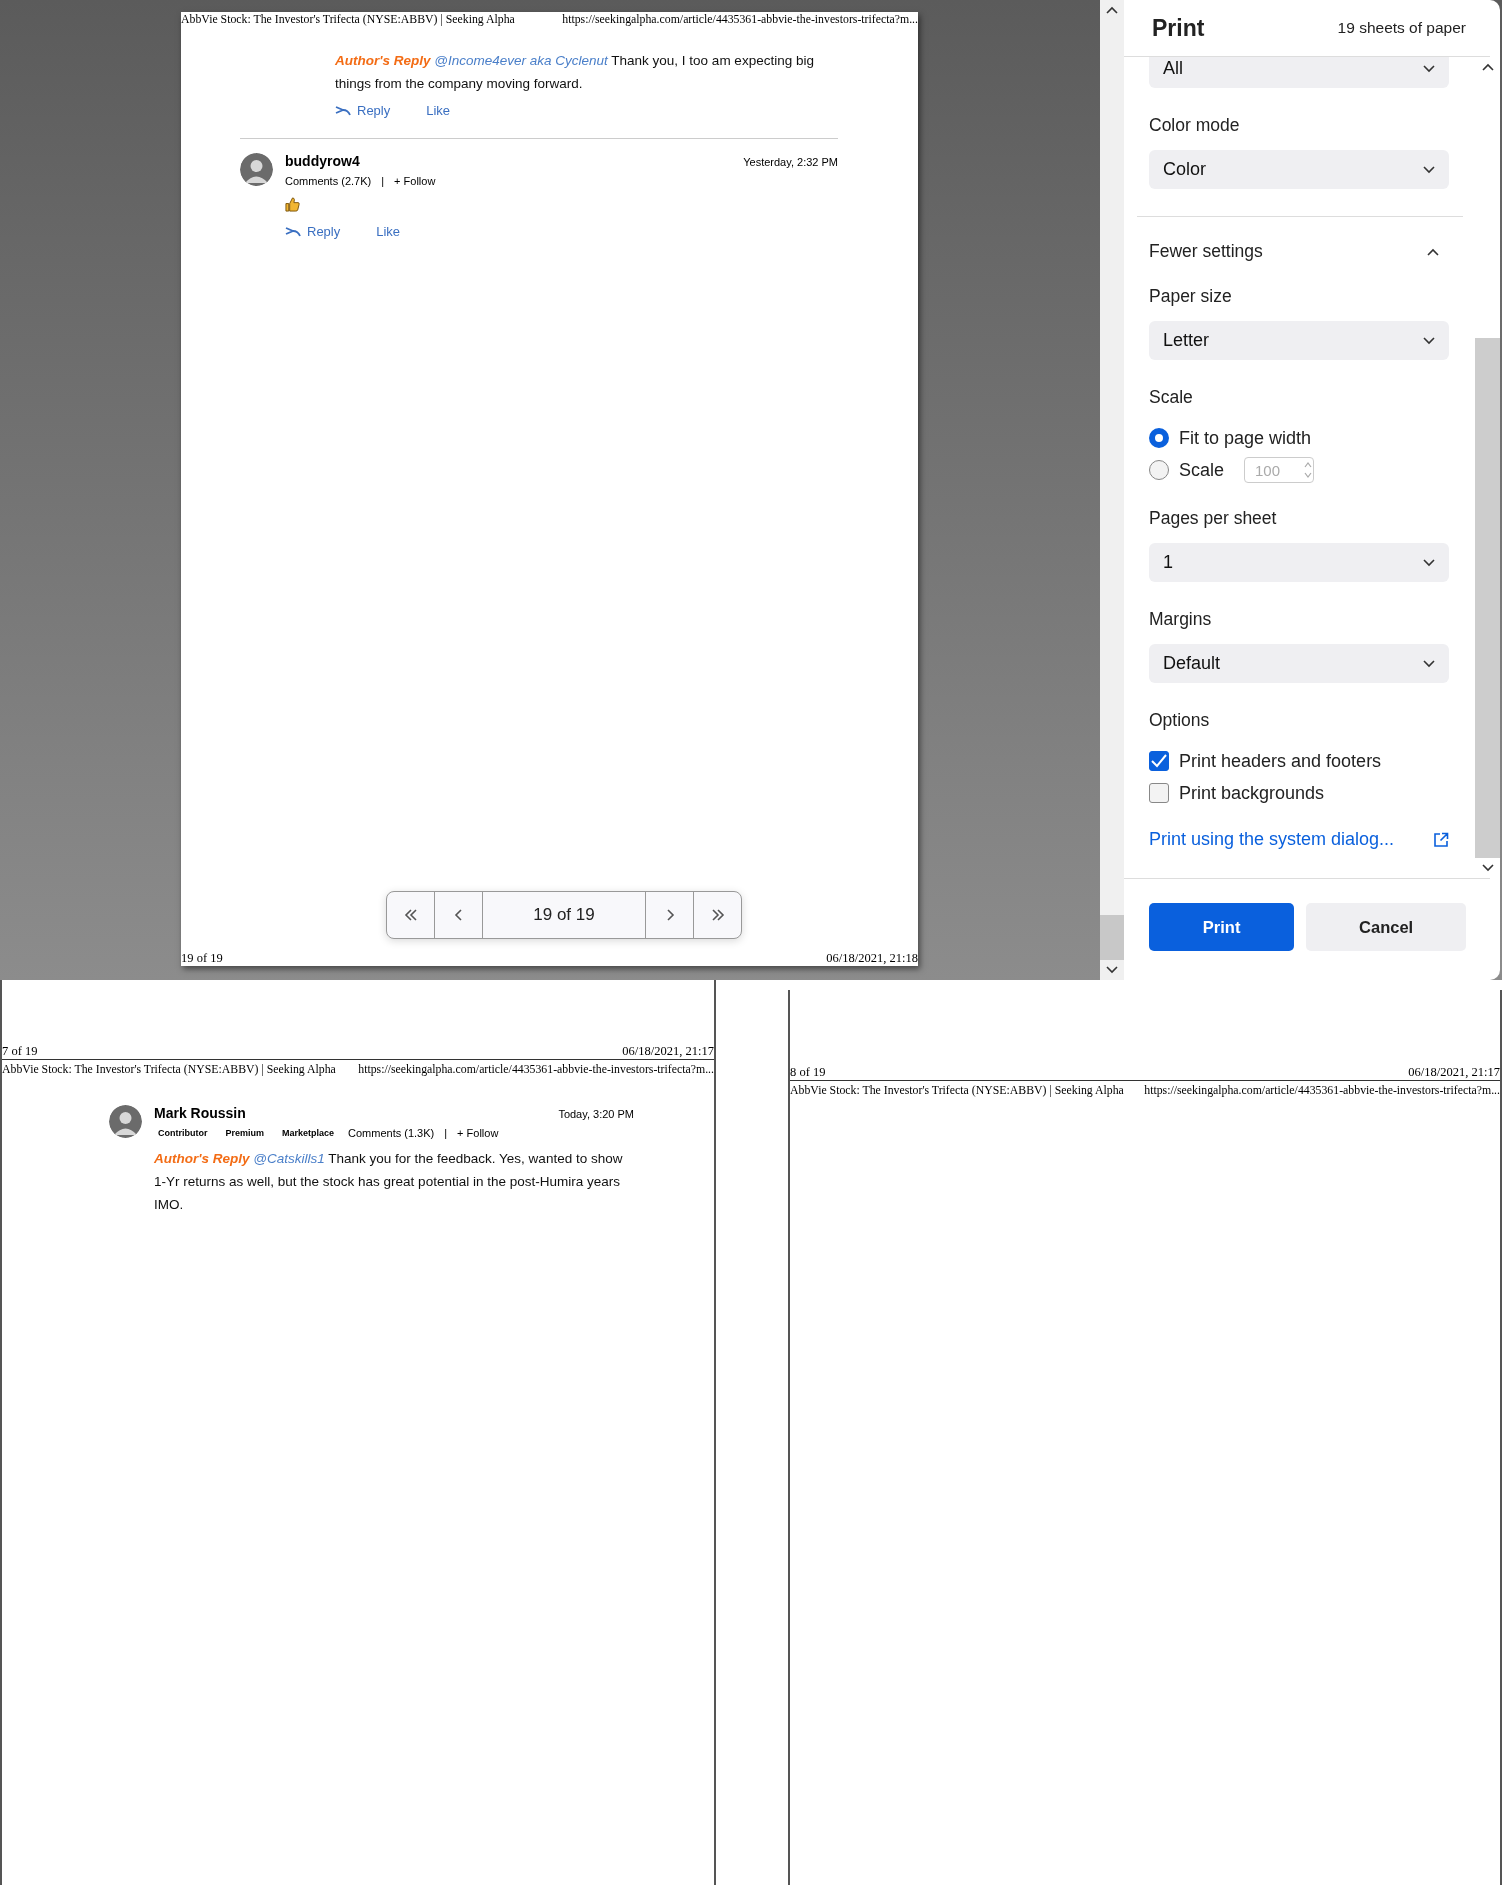 This screenshot has height=1885, width=1502. What do you see at coordinates (1299, 663) in the screenshot?
I see `dropdown: Default` at bounding box center [1299, 663].